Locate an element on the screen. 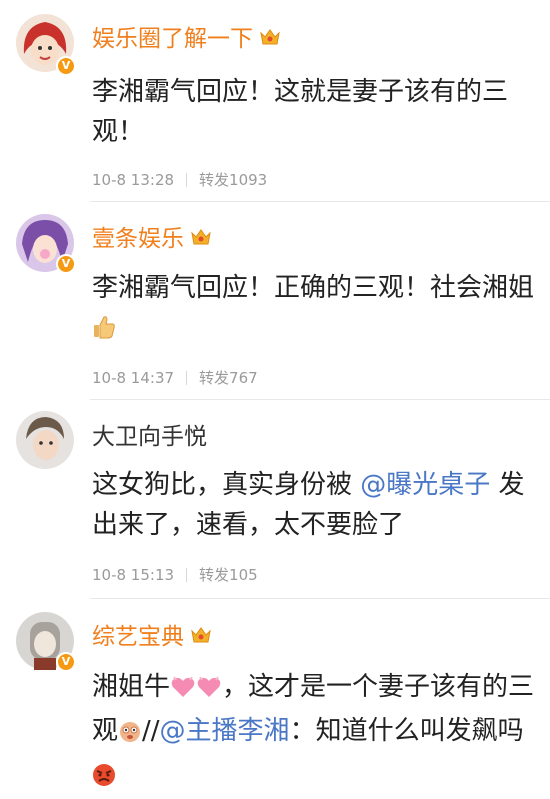 The width and height of the screenshot is (550, 799). angry-face-emoji is located at coordinates (104, 779).